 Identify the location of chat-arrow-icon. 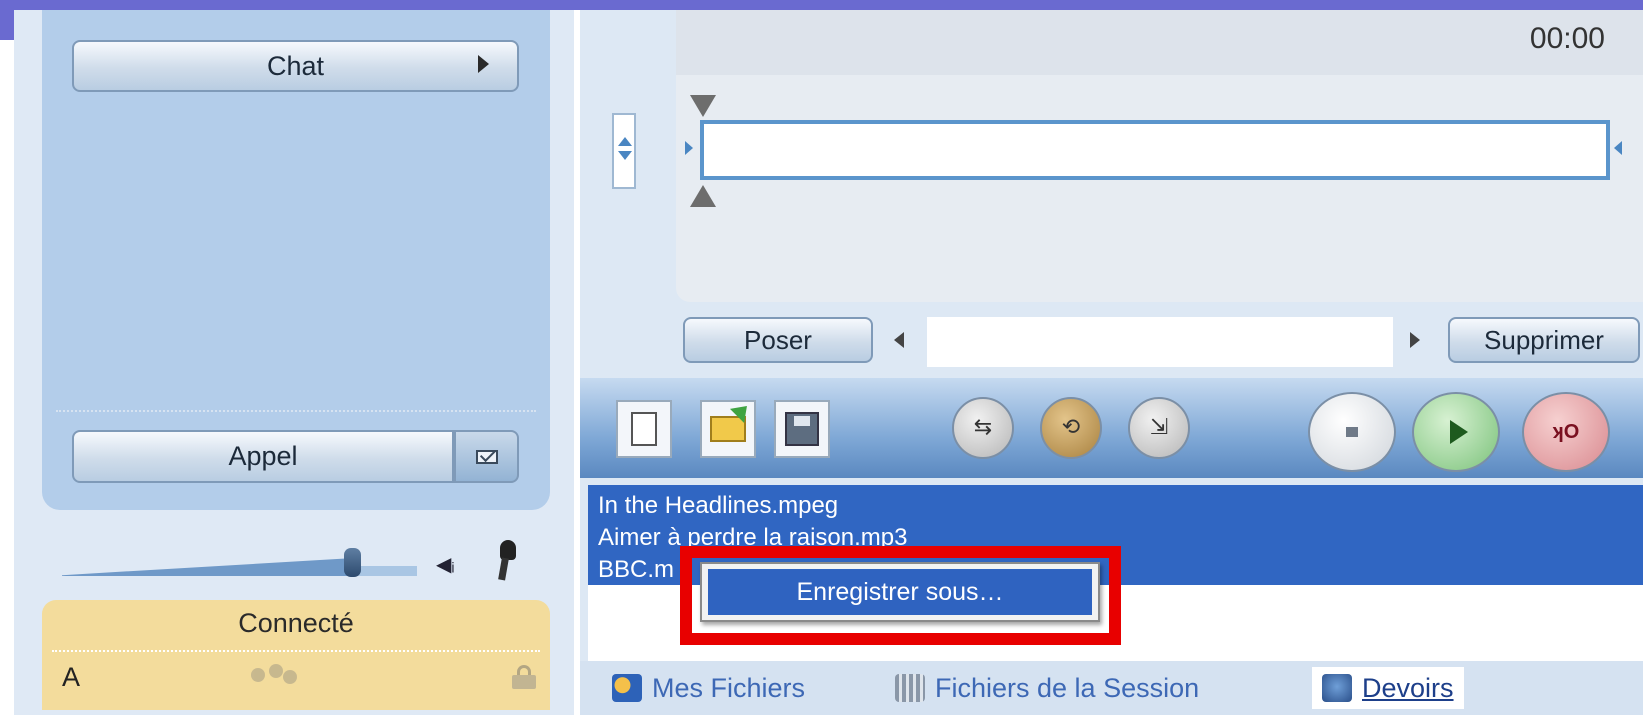
(483, 64).